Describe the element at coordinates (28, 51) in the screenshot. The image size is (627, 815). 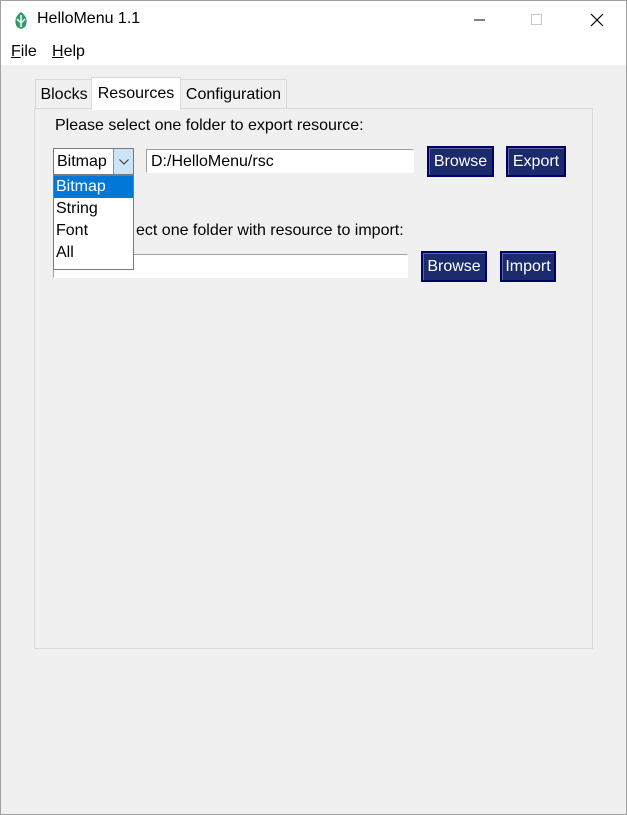
I see `menu-file-rest: ile` at that location.